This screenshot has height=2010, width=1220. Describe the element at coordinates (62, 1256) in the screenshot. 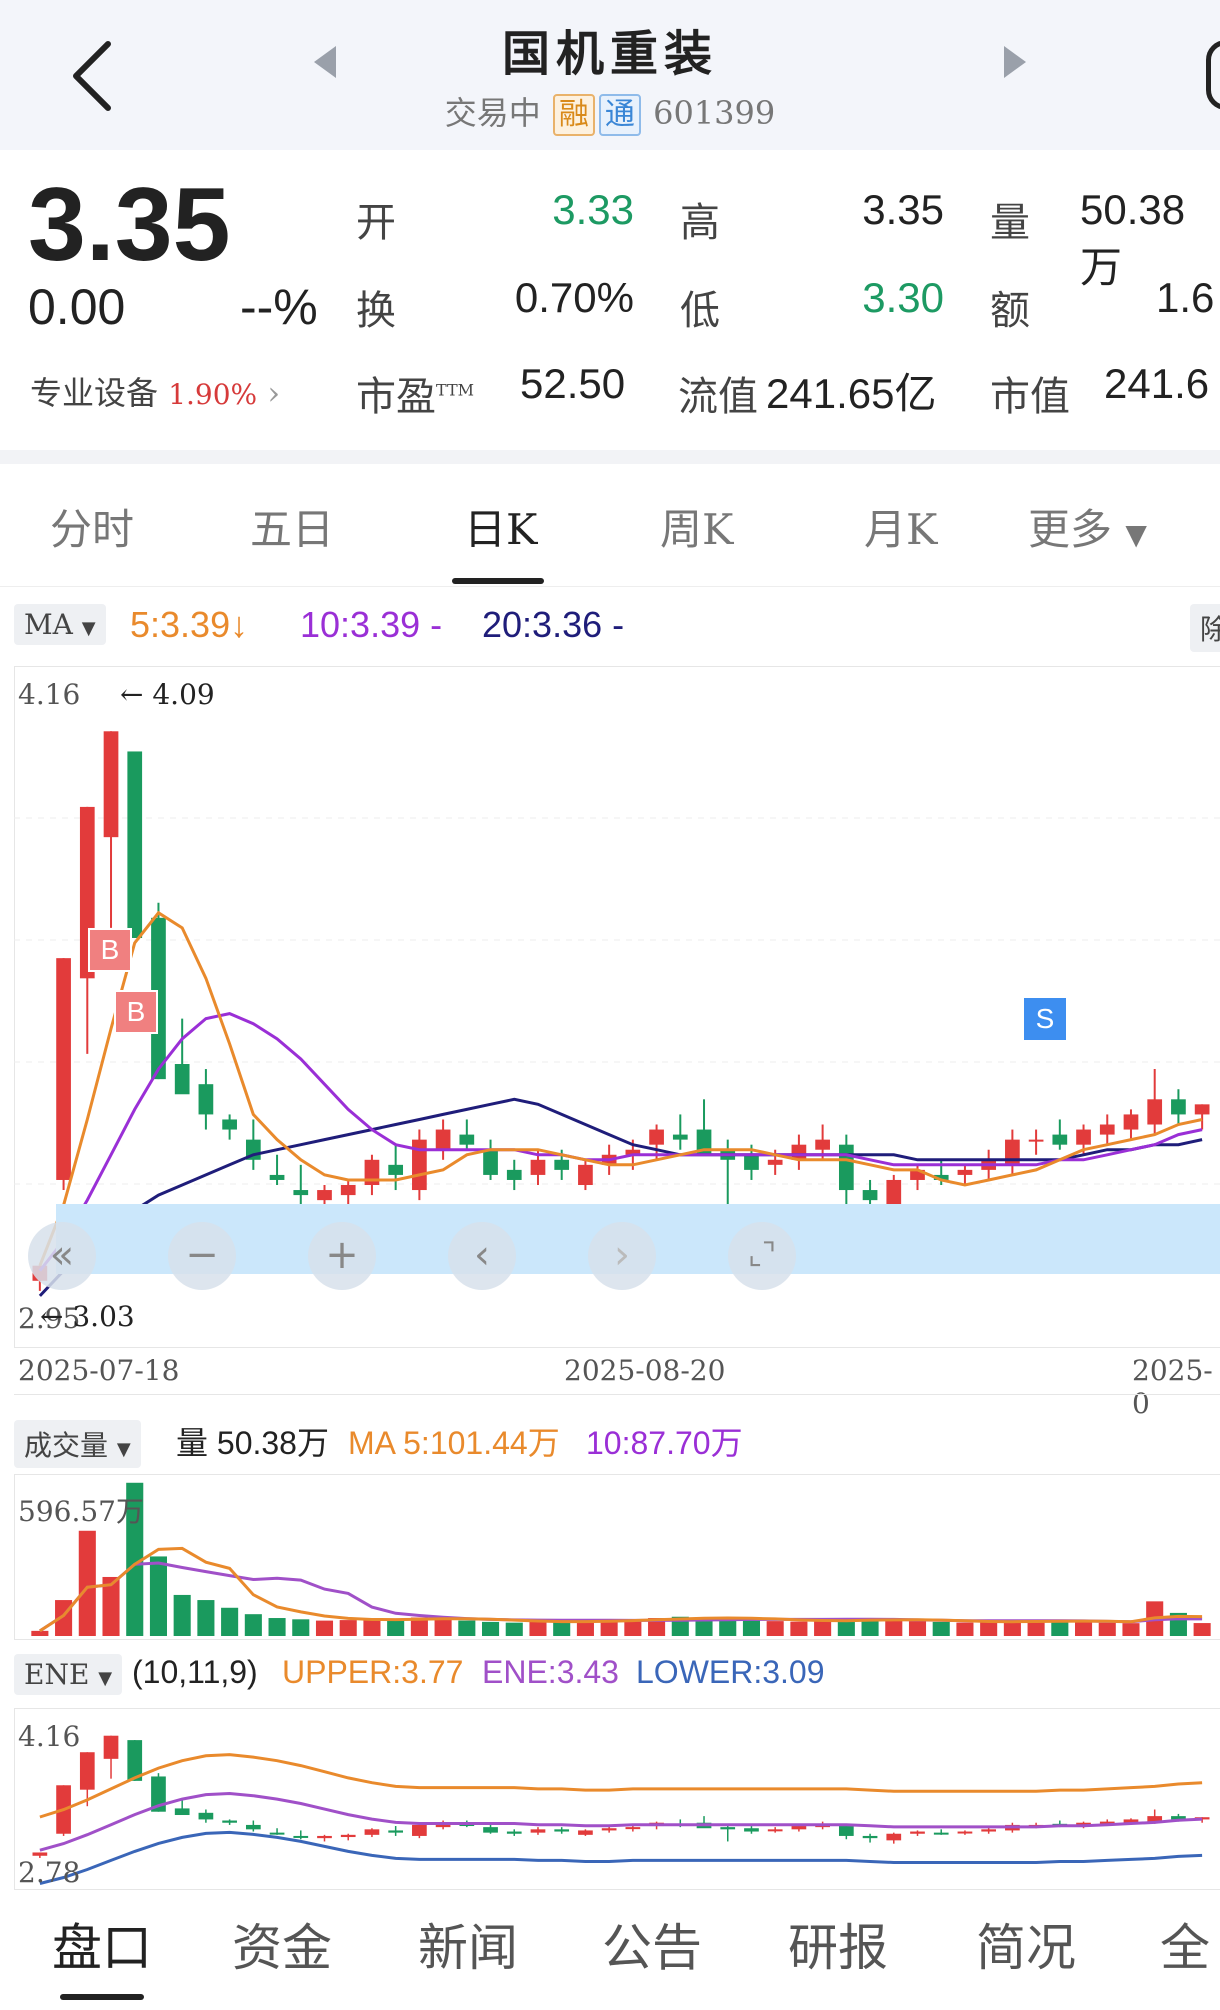

I see `rewind-button: «` at that location.